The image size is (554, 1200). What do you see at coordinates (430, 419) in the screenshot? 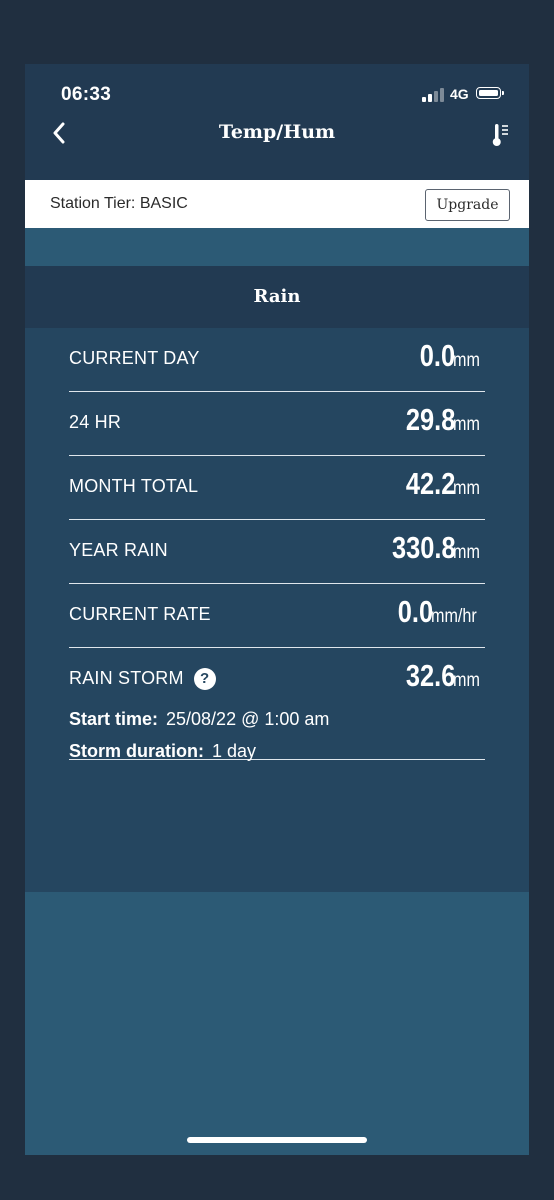
I see `value-number: 29.8` at bounding box center [430, 419].